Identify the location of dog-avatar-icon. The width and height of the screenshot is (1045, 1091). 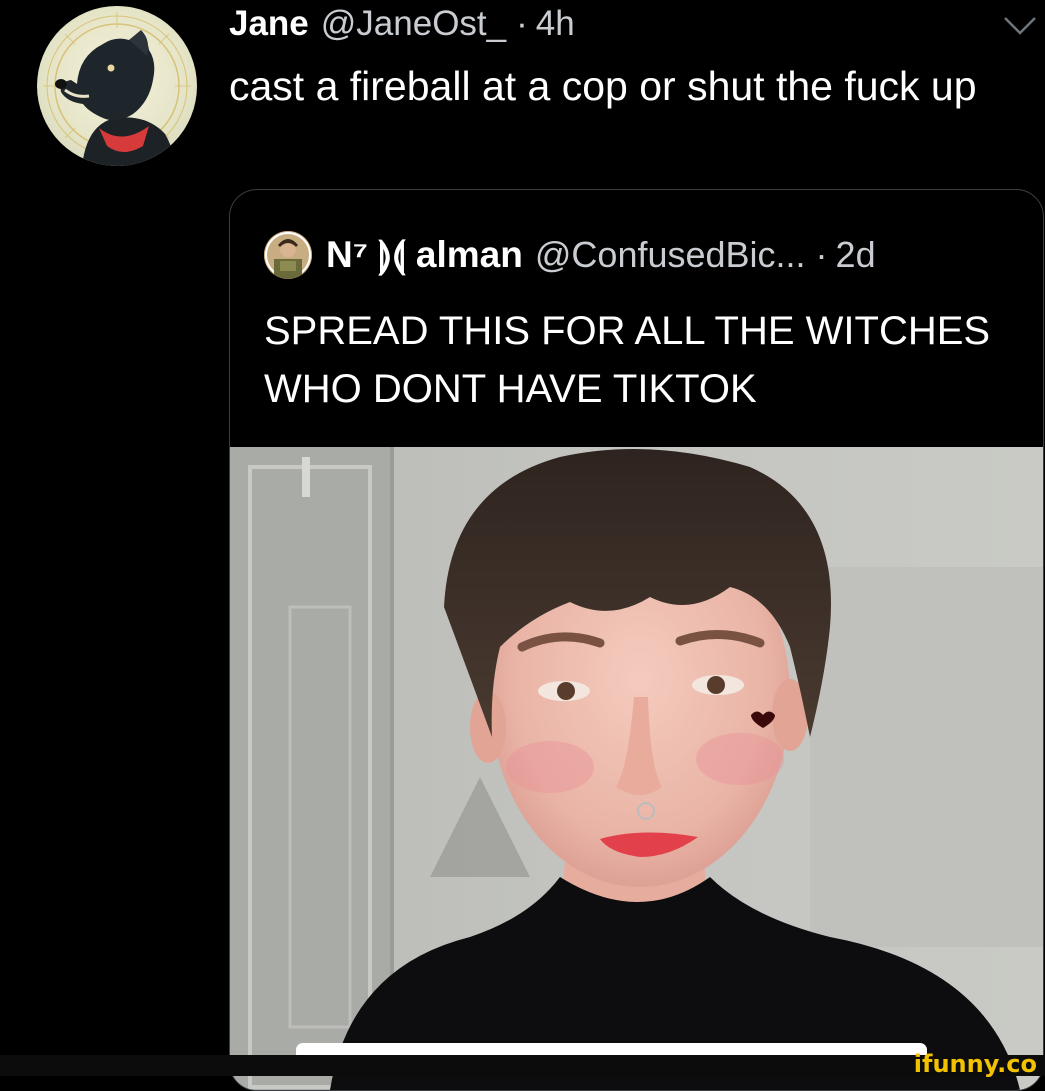
(117, 89).